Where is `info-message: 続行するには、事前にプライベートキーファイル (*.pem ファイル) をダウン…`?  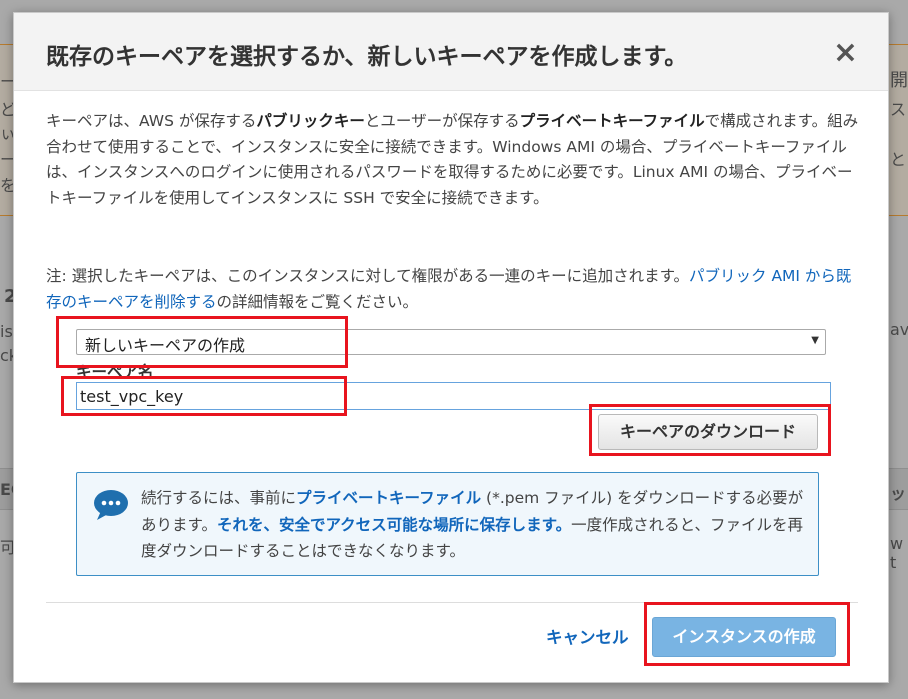
info-message: 続行するには、事前にプライベートキーファイル (*.pem ファイル) をダウン… is located at coordinates (477, 525).